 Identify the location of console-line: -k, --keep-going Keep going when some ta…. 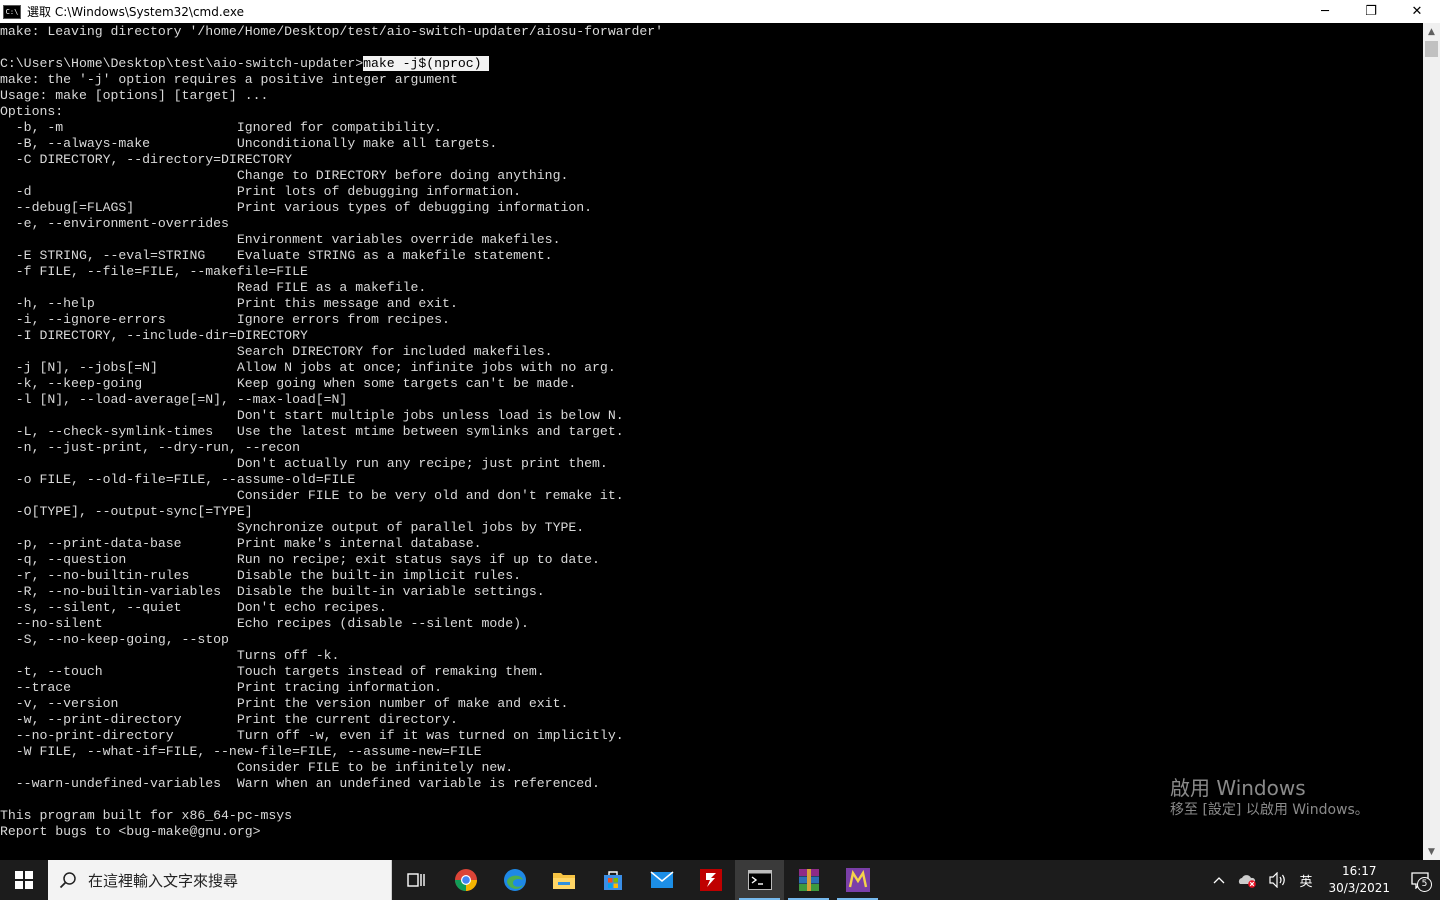
(288, 383).